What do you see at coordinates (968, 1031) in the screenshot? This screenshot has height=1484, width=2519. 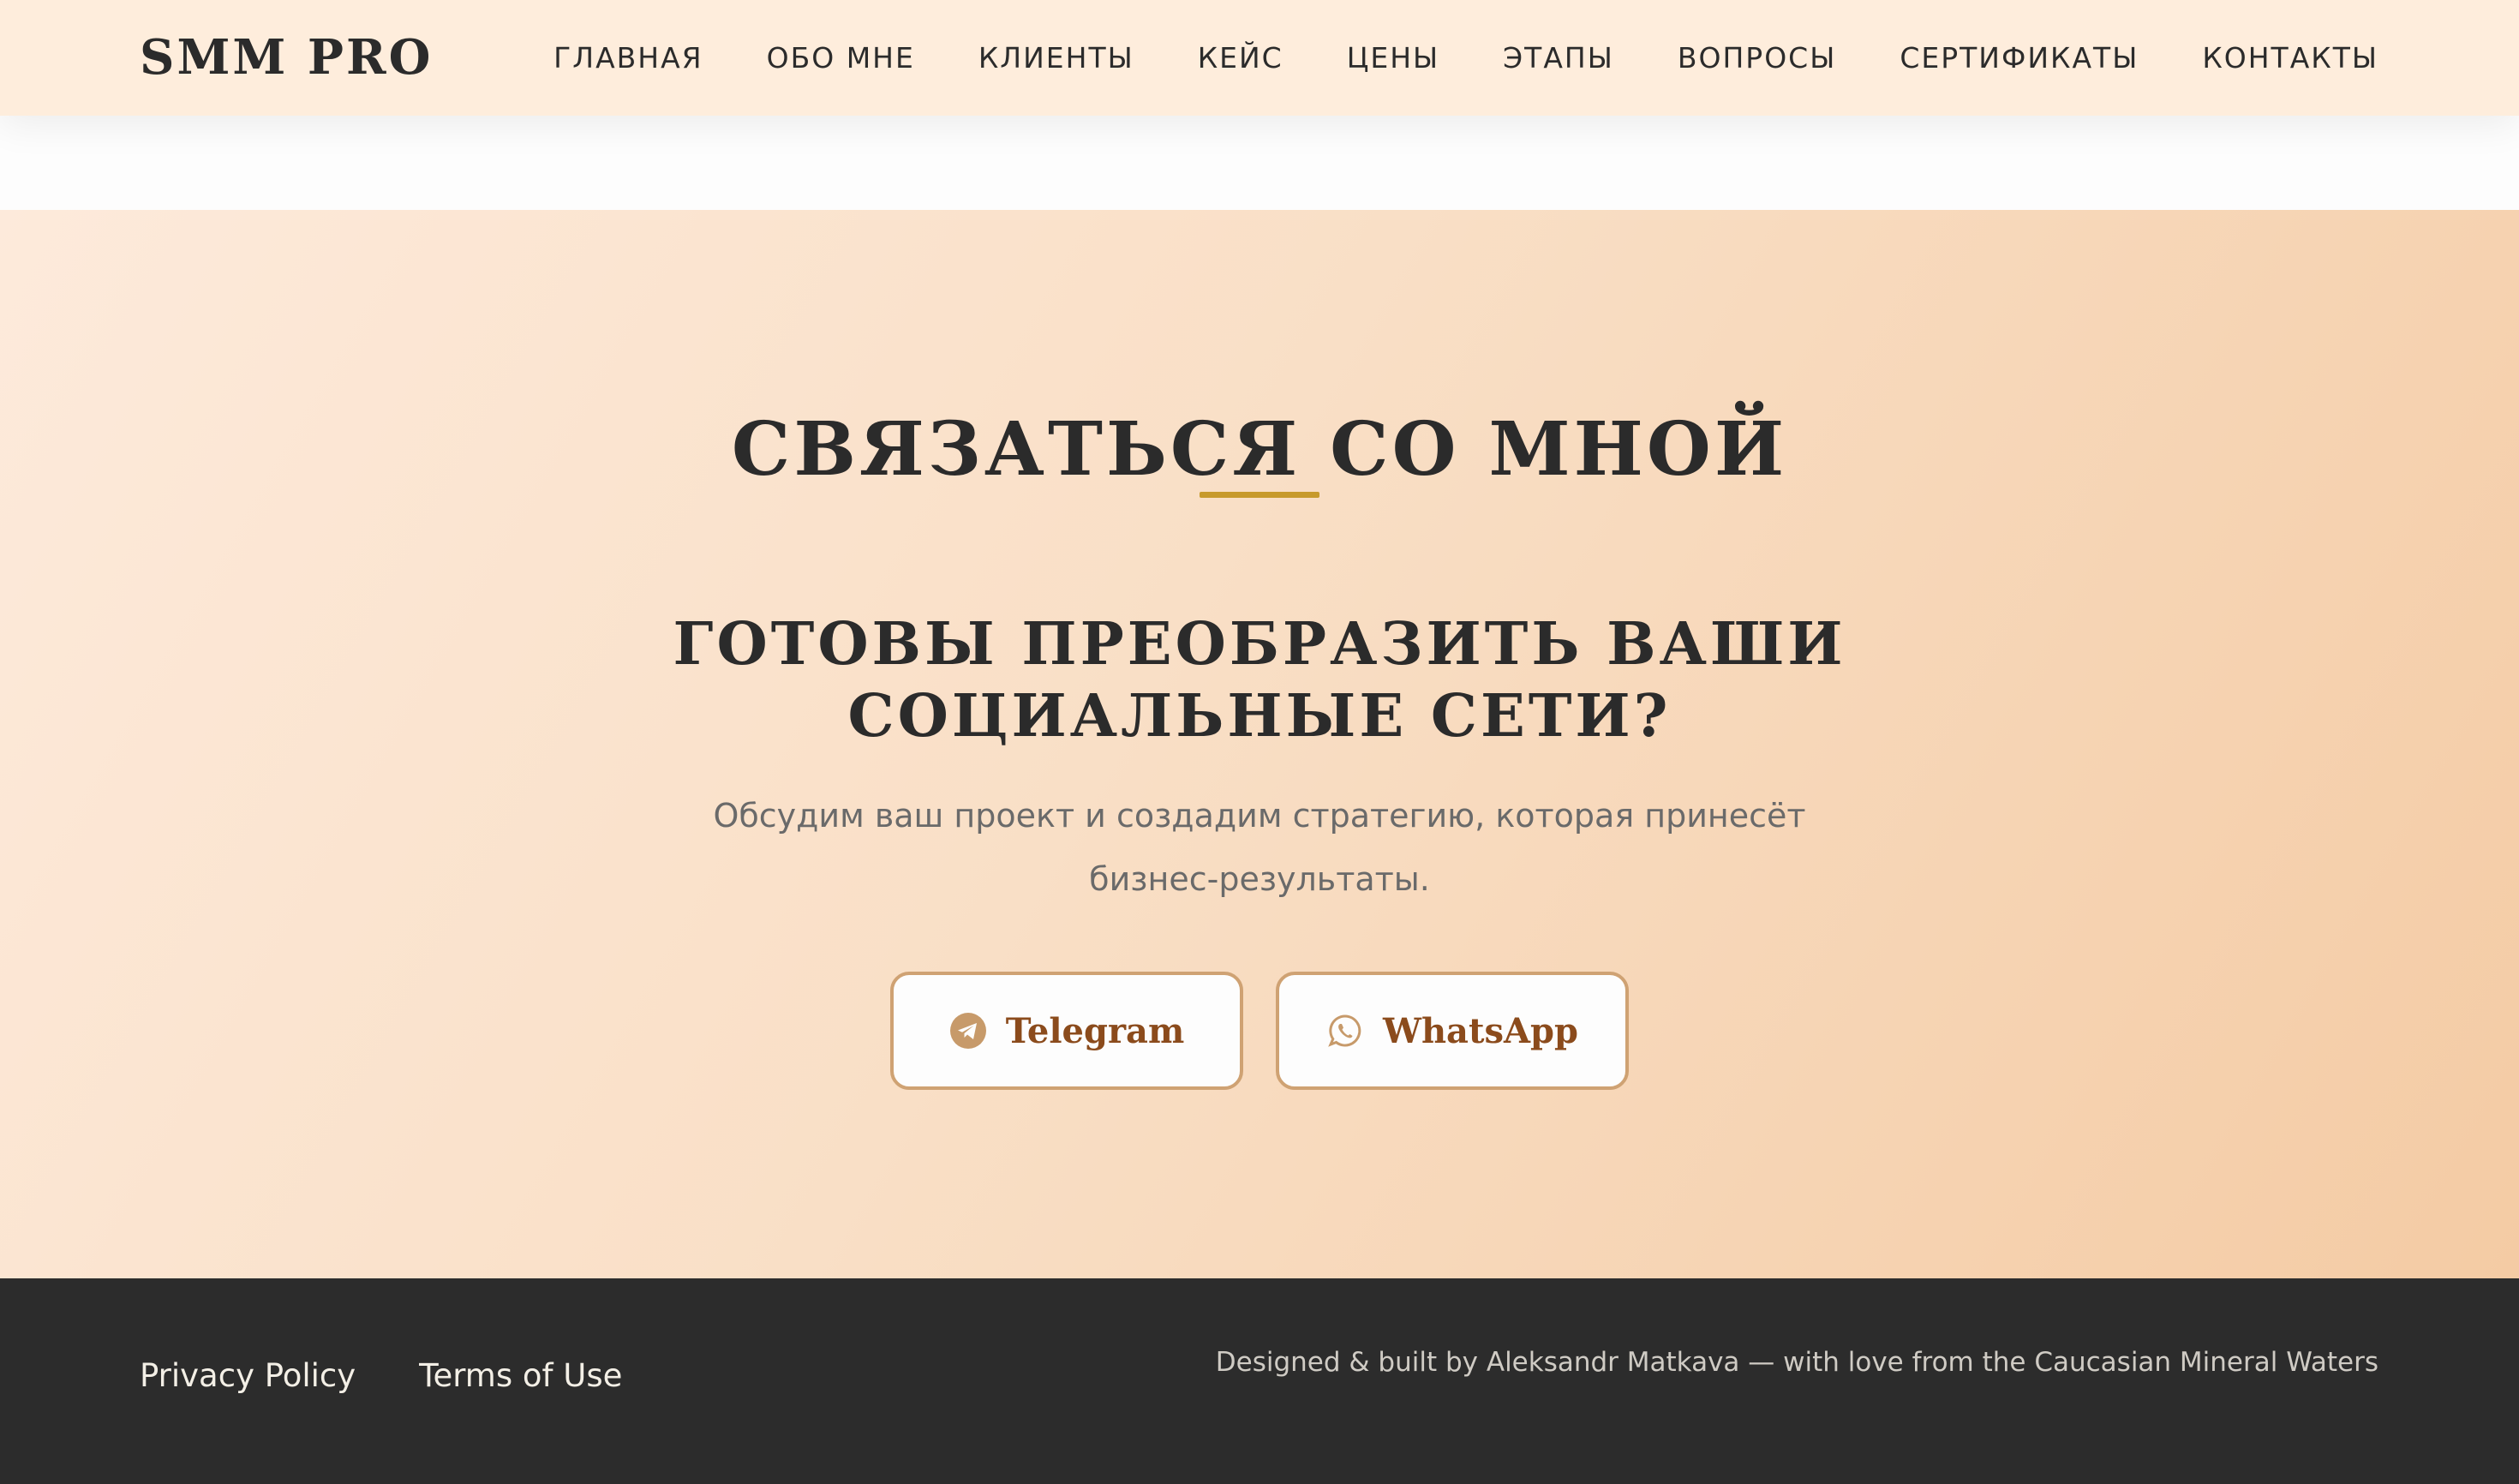 I see `telegram-icon` at bounding box center [968, 1031].